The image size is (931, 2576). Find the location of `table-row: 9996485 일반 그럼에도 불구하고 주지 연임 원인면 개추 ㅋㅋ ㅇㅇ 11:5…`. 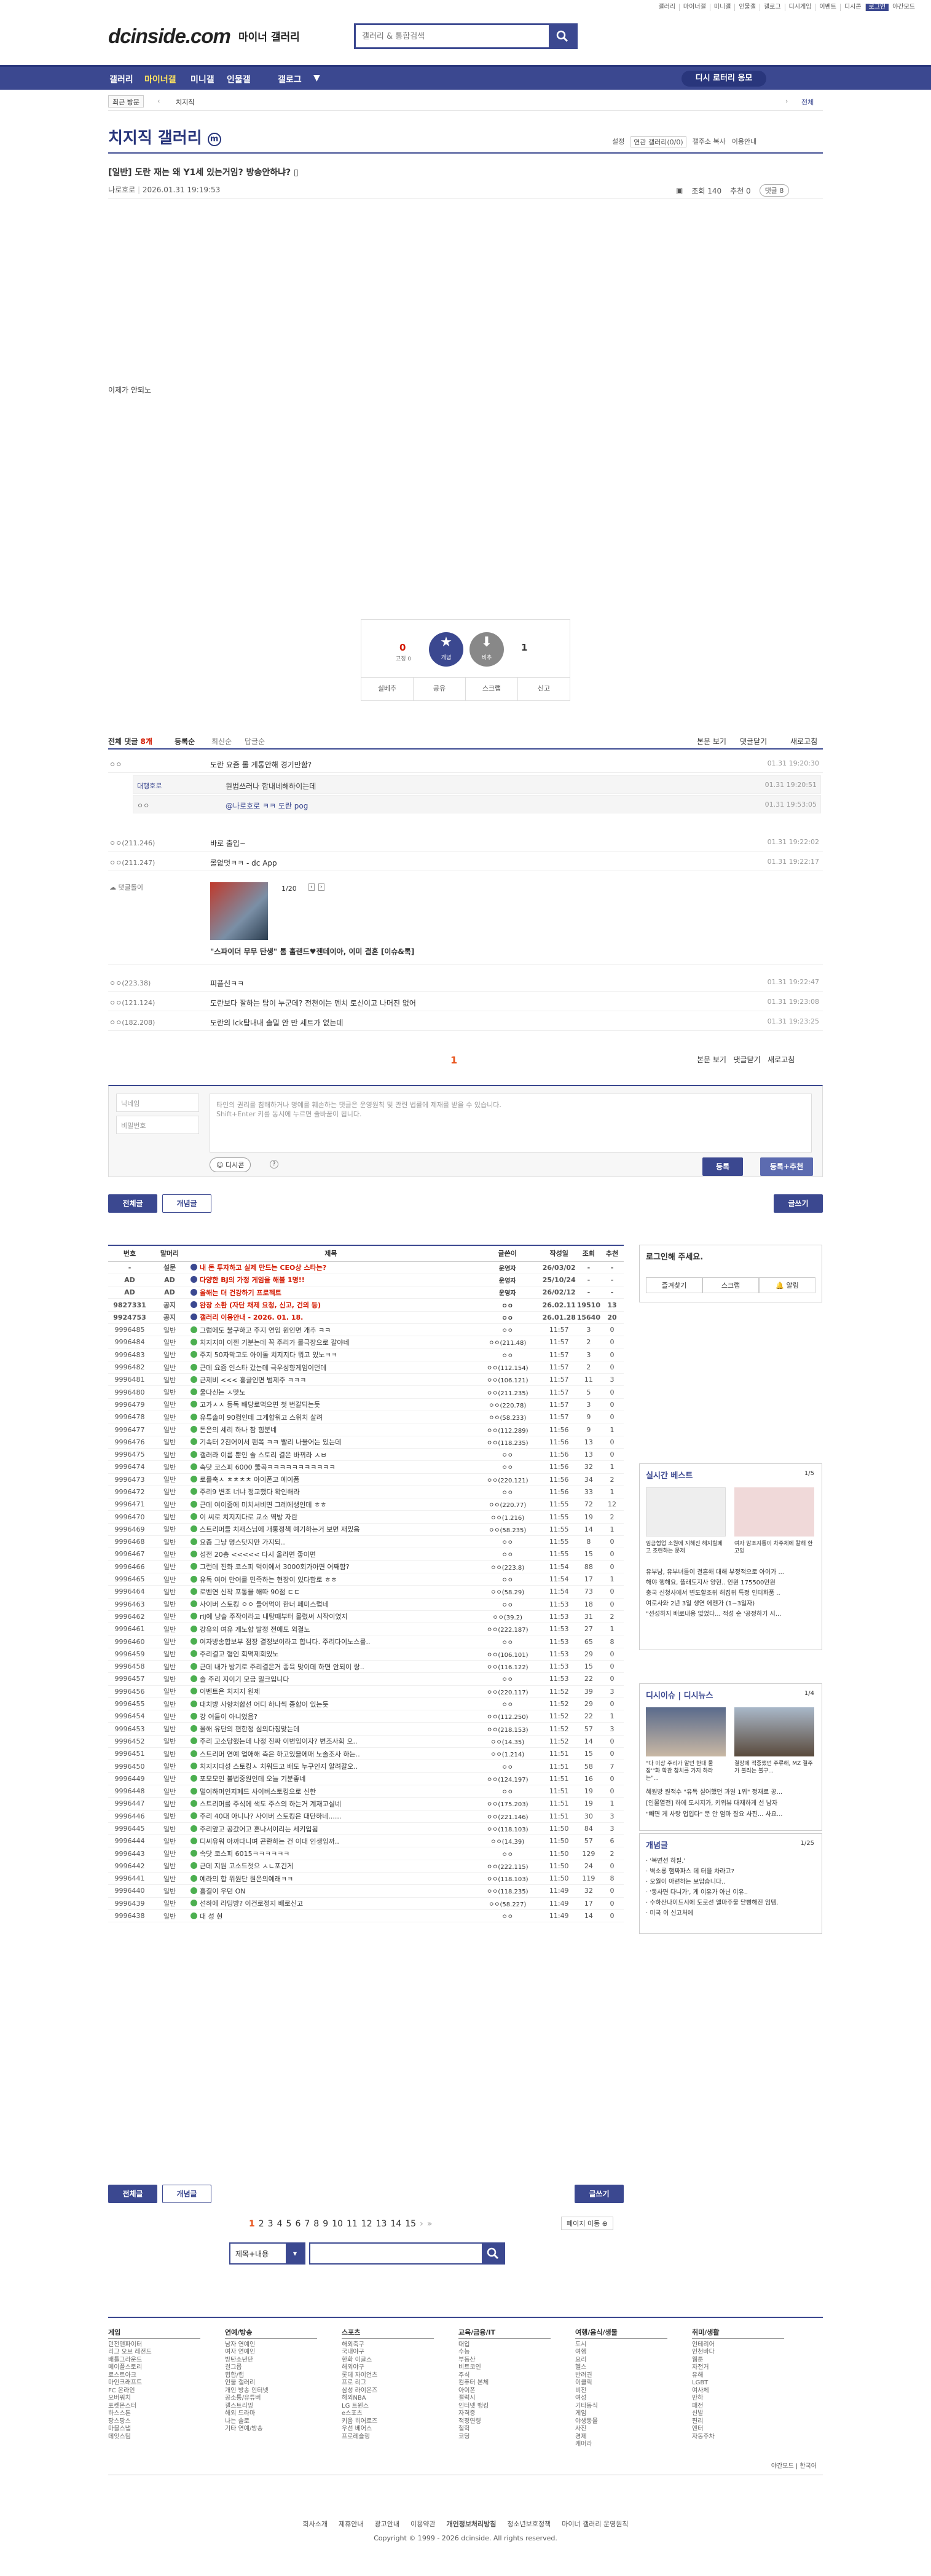

table-row: 9996485 일반 그럼에도 불구하고 주지 연임 원인면 개추 ㅋㅋ ㅇㅇ 11:5… is located at coordinates (366, 1330).